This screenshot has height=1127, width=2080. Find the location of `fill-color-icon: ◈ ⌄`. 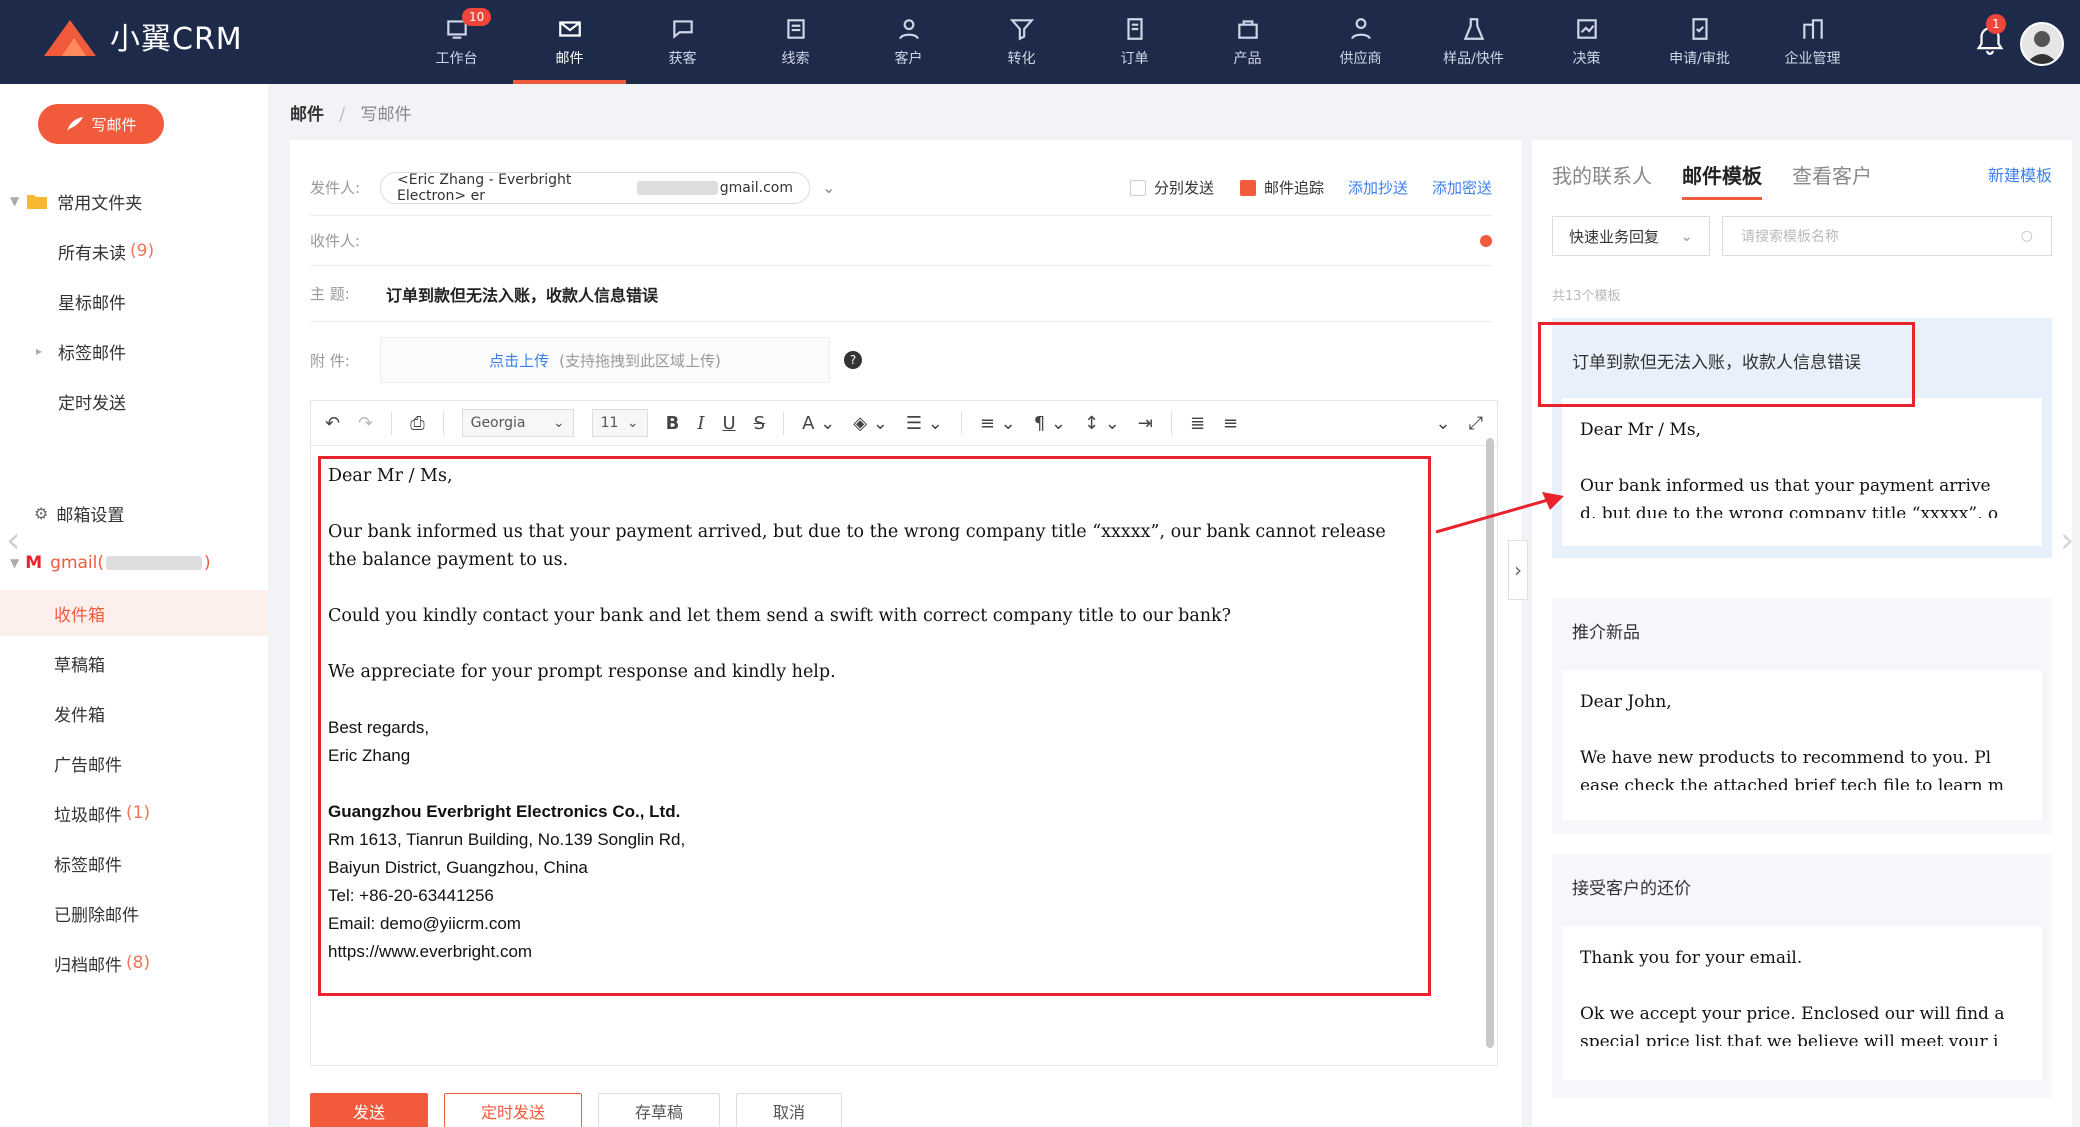

fill-color-icon: ◈ ⌄ is located at coordinates (870, 423).